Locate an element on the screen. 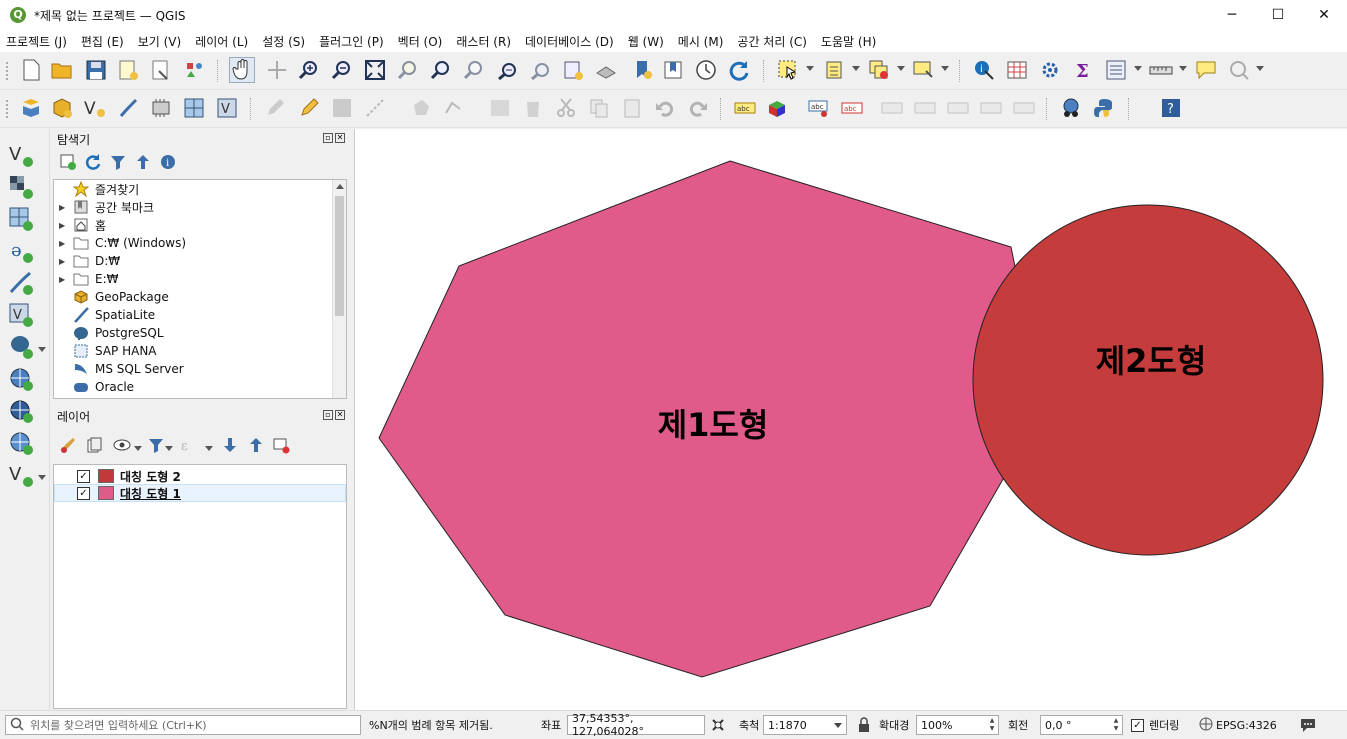 The image size is (1347, 739). tree-item-favorites: 즐겨찾기 is located at coordinates (193, 189).